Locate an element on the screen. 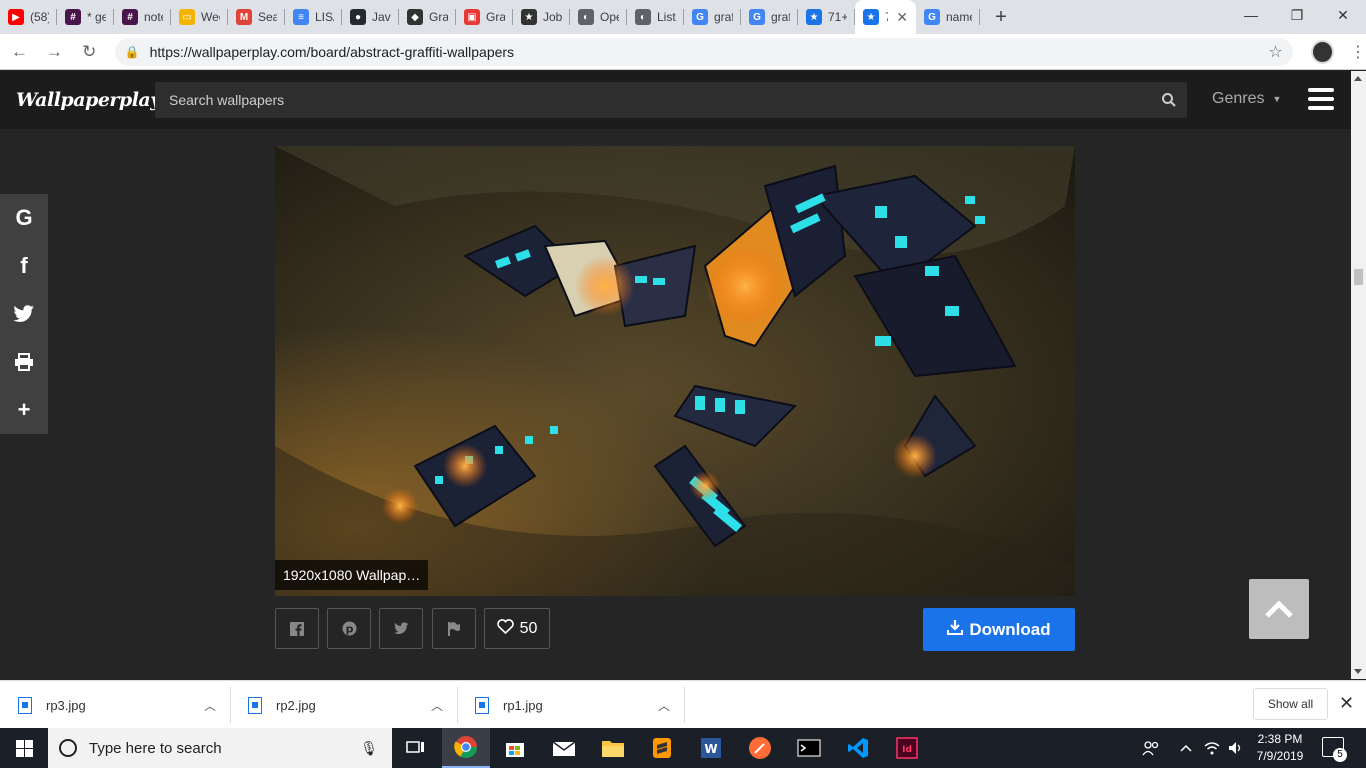 Image resolution: width=1366 pixels, height=768 pixels. scrollbar-thumb is located at coordinates (1358, 277).